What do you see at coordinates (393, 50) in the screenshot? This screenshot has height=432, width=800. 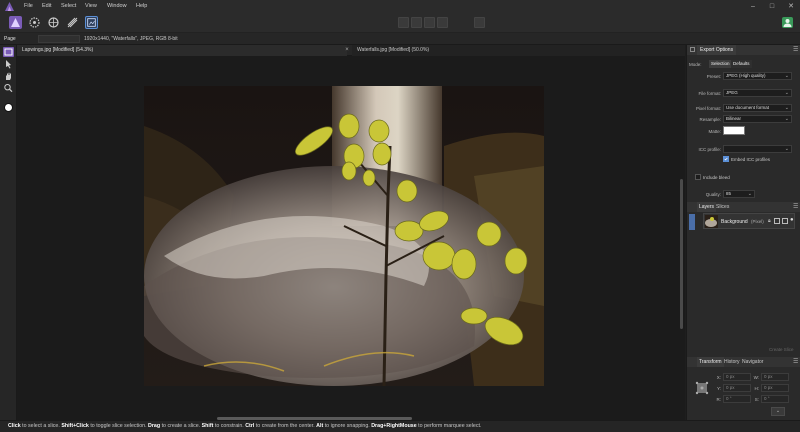 I see `tab-waterfalls-label: Waterfalls.jpg [Modified] (50.0%)` at bounding box center [393, 50].